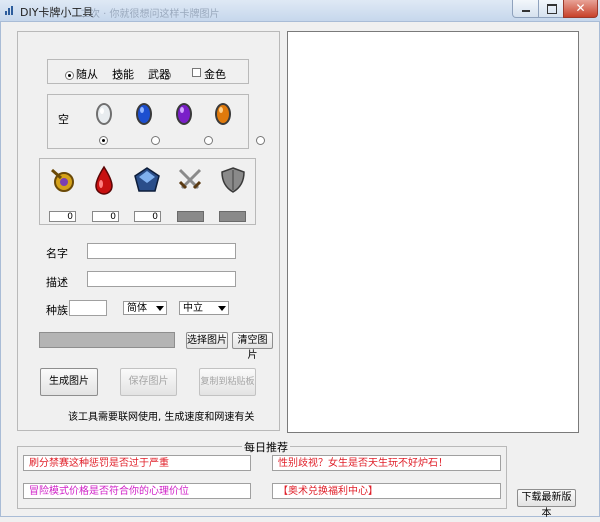  I want to click on blue-gem-icon, so click(144, 114).